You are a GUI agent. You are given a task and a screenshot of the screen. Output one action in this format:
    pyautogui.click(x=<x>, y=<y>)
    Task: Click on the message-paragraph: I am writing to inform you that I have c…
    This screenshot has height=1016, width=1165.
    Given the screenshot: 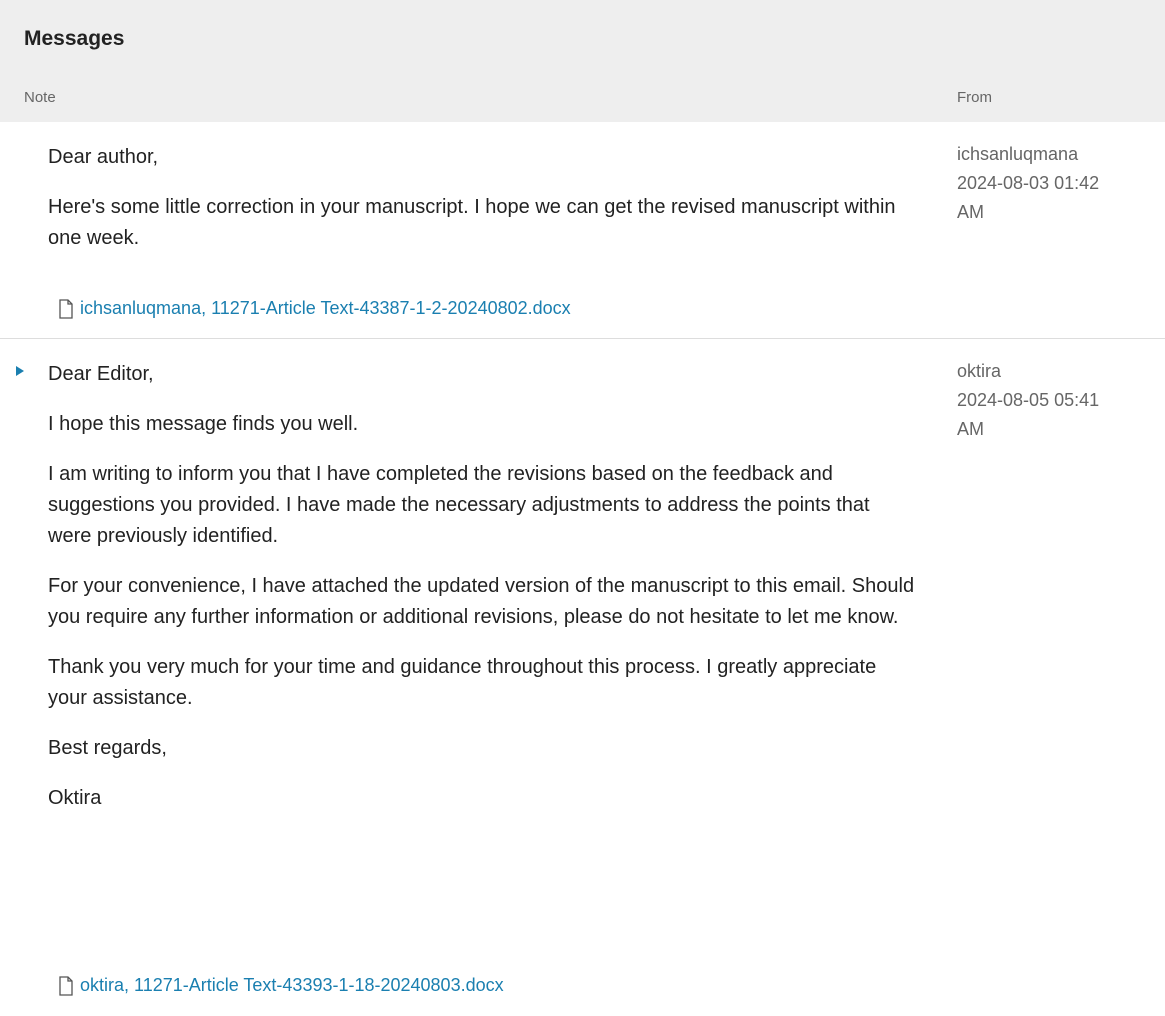 What is the action you would take?
    pyautogui.click(x=459, y=505)
    